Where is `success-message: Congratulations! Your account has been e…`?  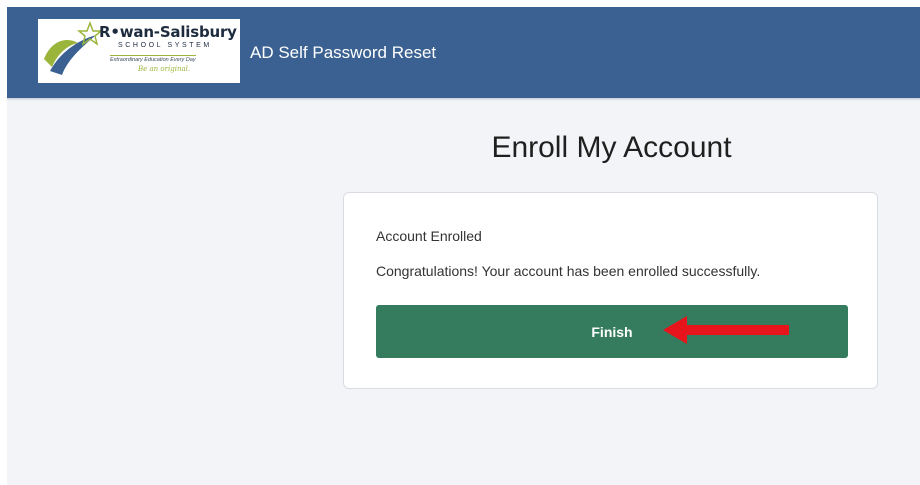
success-message: Congratulations! Your account has been e… is located at coordinates (568, 271).